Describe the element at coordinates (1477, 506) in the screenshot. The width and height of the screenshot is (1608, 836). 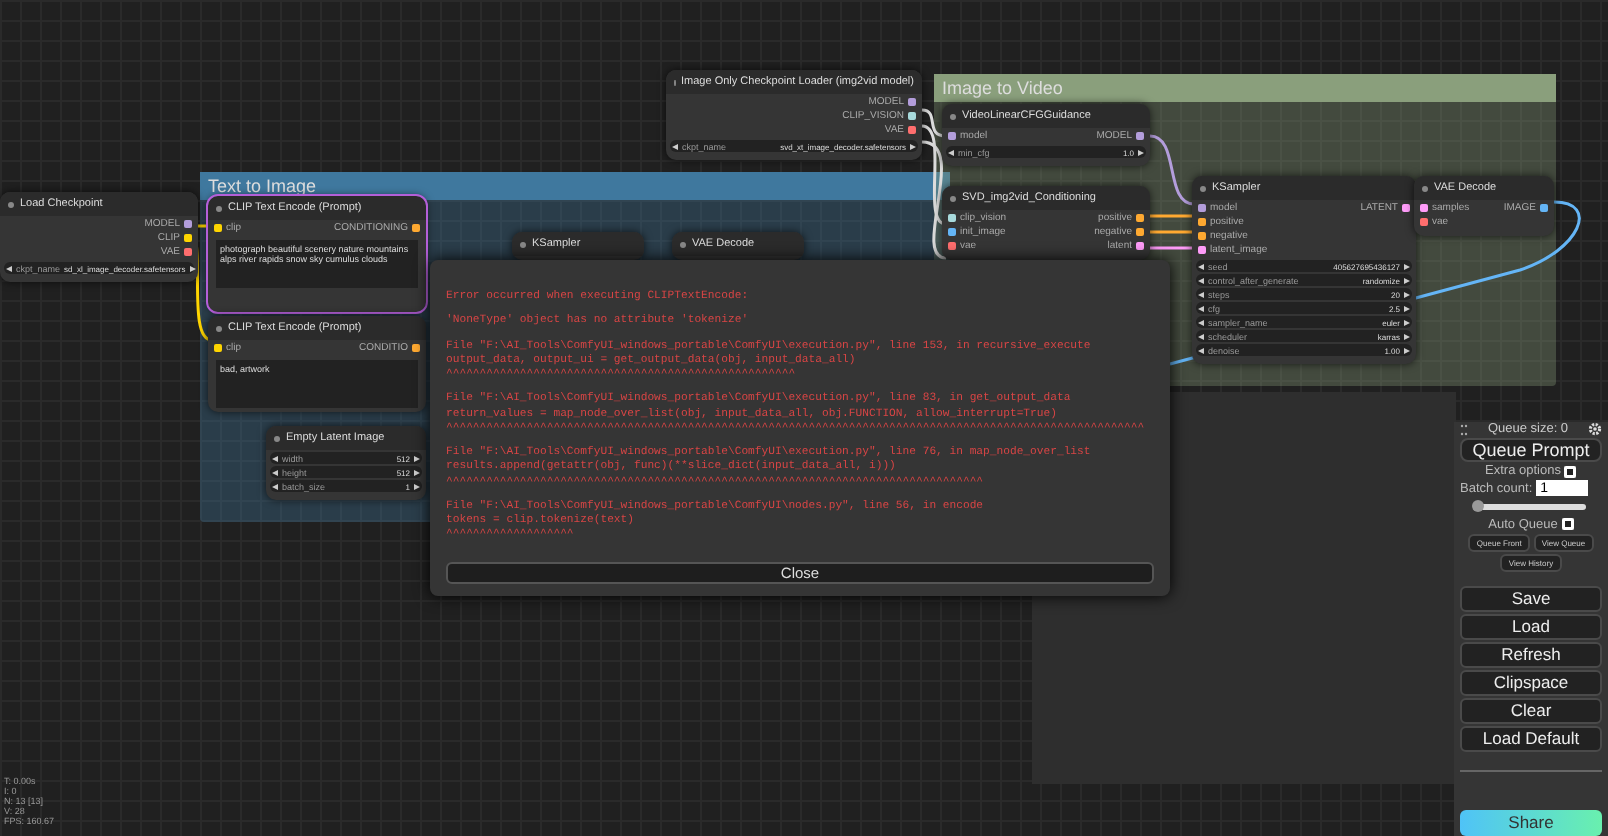
I see `slider-thumb` at that location.